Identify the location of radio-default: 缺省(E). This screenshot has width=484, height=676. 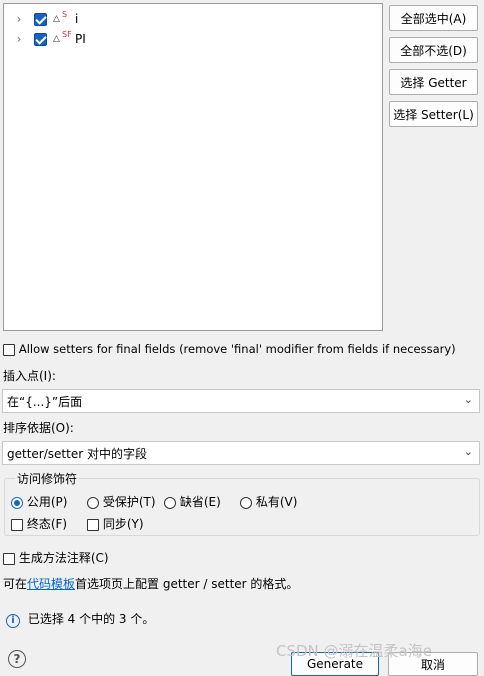
(192, 501).